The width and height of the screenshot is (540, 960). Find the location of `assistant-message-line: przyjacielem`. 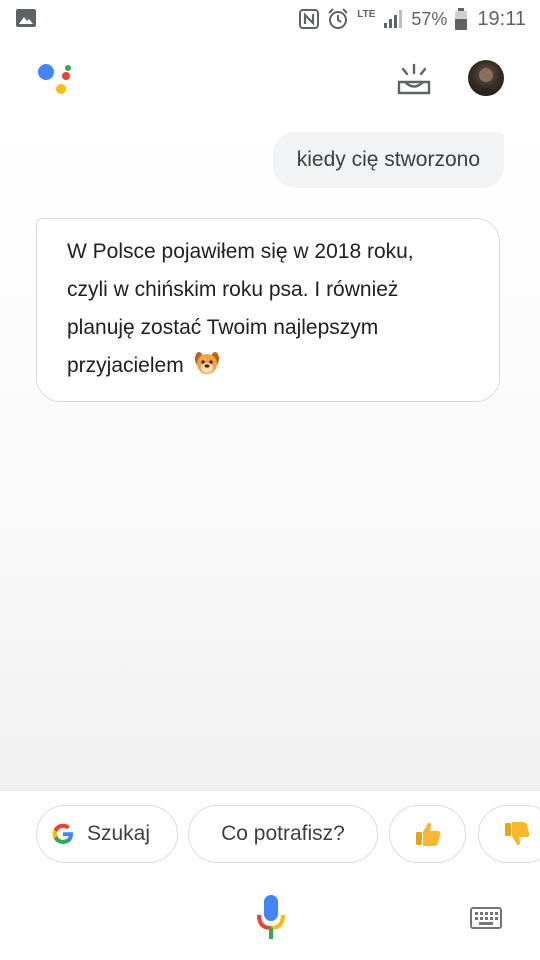

assistant-message-line: przyjacielem is located at coordinates (125, 365).